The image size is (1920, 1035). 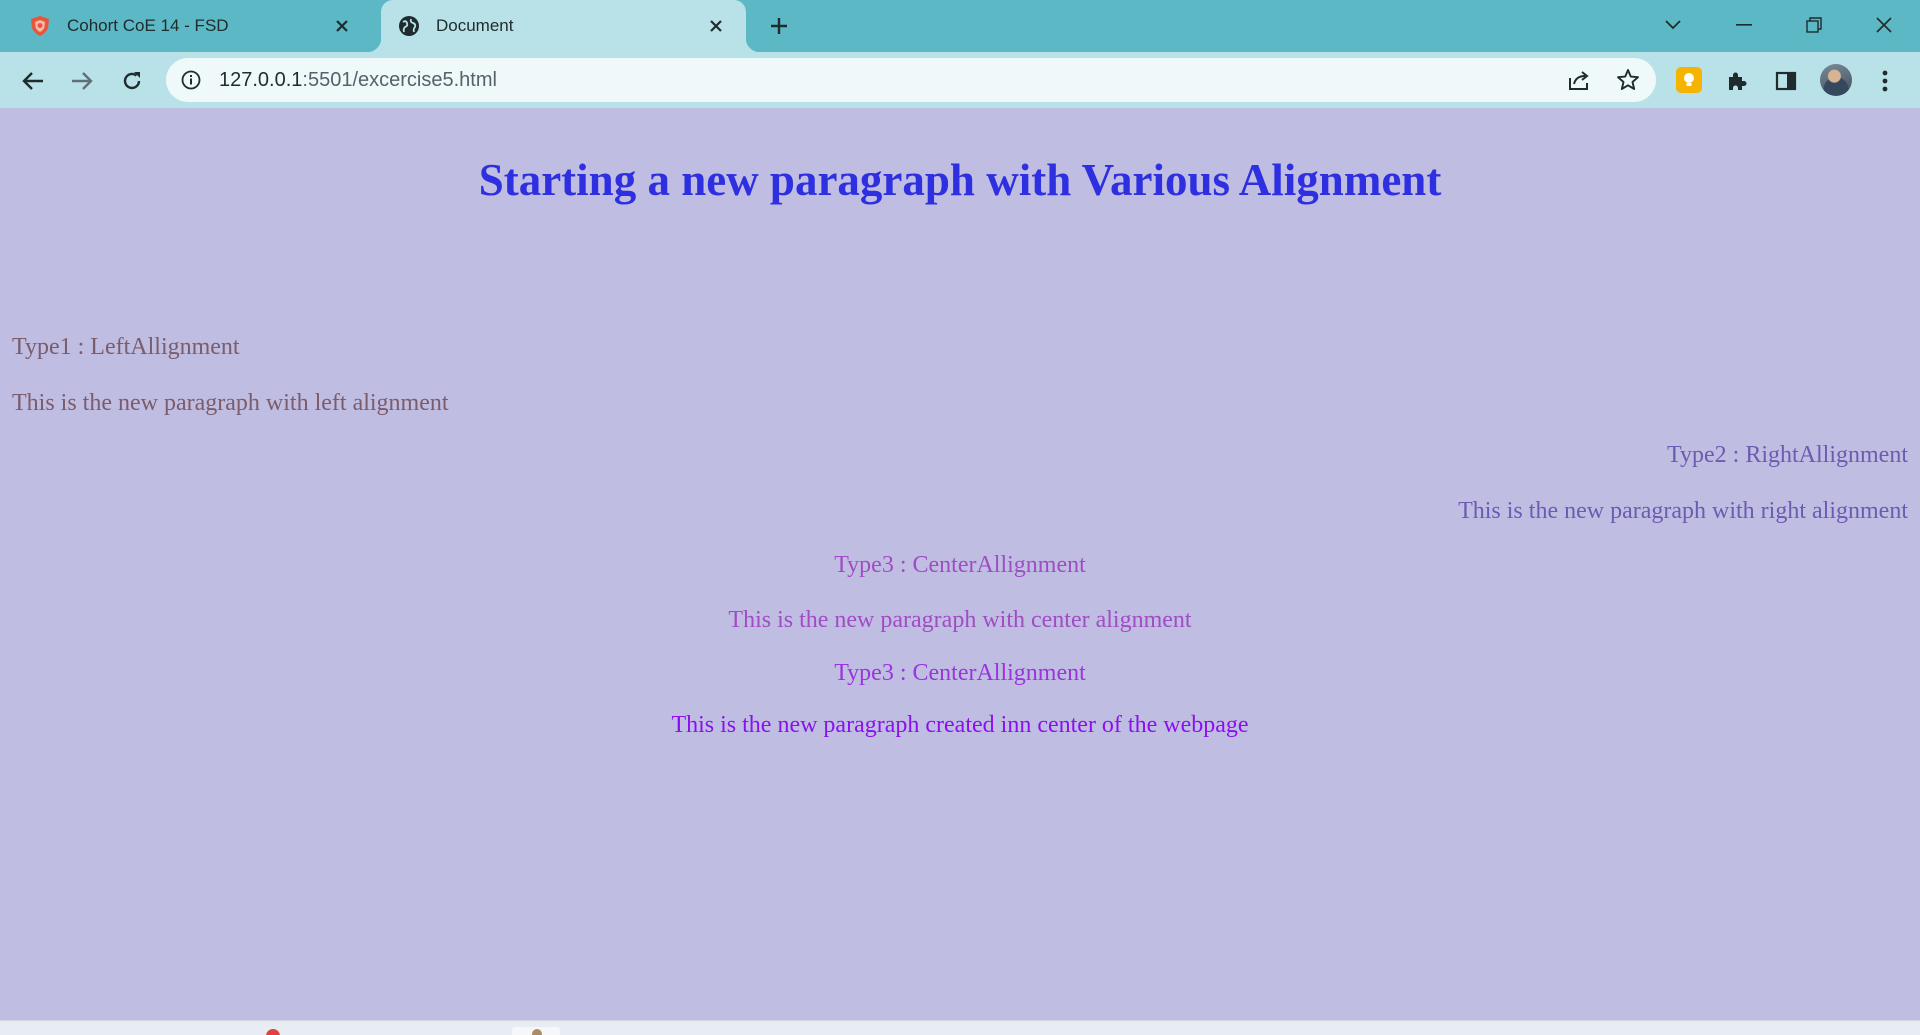 What do you see at coordinates (1744, 25) in the screenshot?
I see `minimize-icon` at bounding box center [1744, 25].